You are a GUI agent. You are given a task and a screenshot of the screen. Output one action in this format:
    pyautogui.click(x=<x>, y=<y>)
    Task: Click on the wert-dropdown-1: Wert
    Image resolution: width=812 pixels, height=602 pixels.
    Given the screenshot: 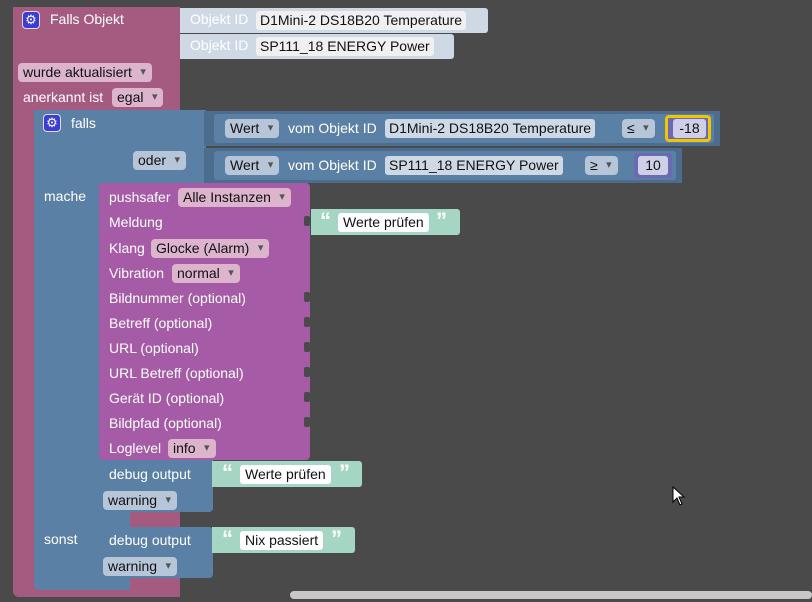 What is the action you would take?
    pyautogui.click(x=252, y=128)
    